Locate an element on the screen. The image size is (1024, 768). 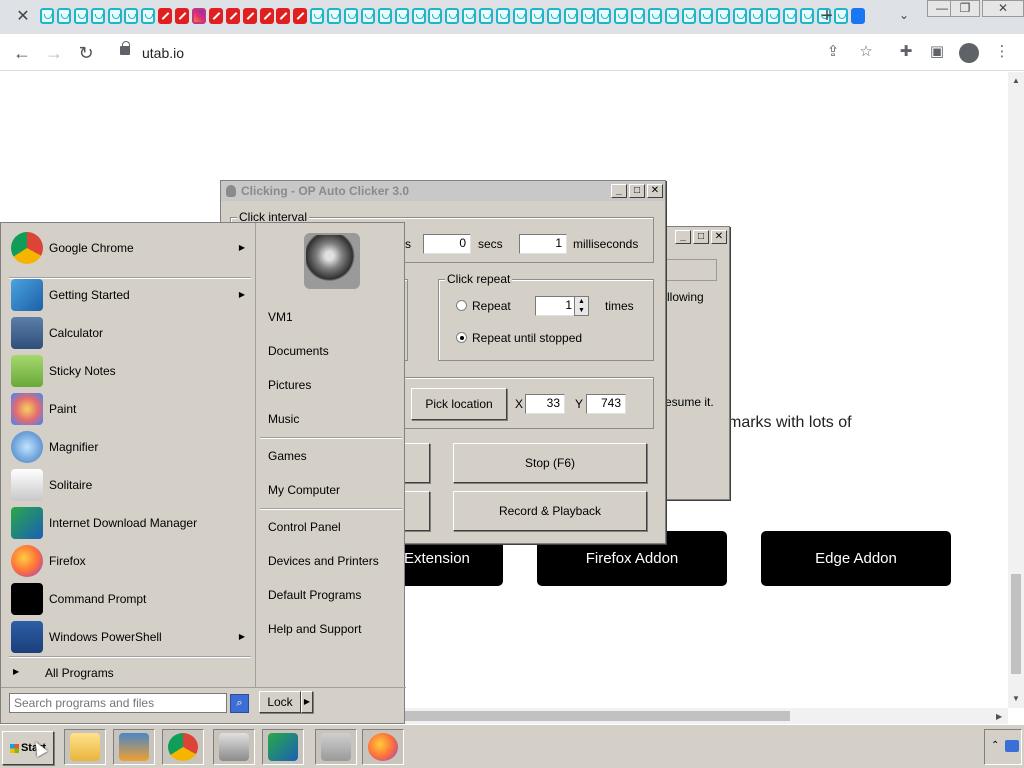
start-menu-item: Google Chrome ▶ is located at coordinates (129, 248).